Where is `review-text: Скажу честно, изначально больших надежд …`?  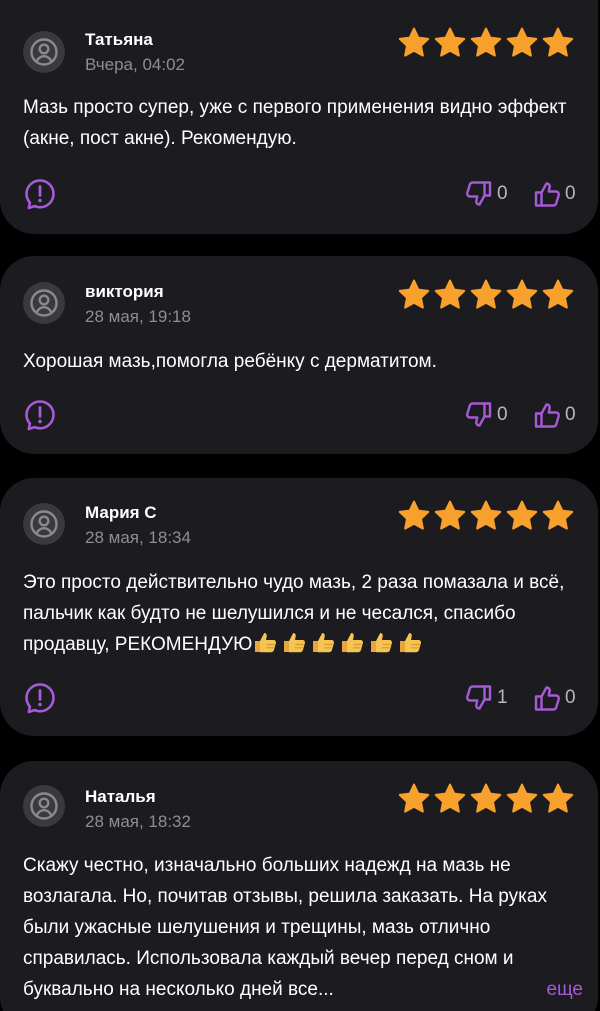
review-text: Скажу честно, изначально больших надежд … is located at coordinates (285, 927).